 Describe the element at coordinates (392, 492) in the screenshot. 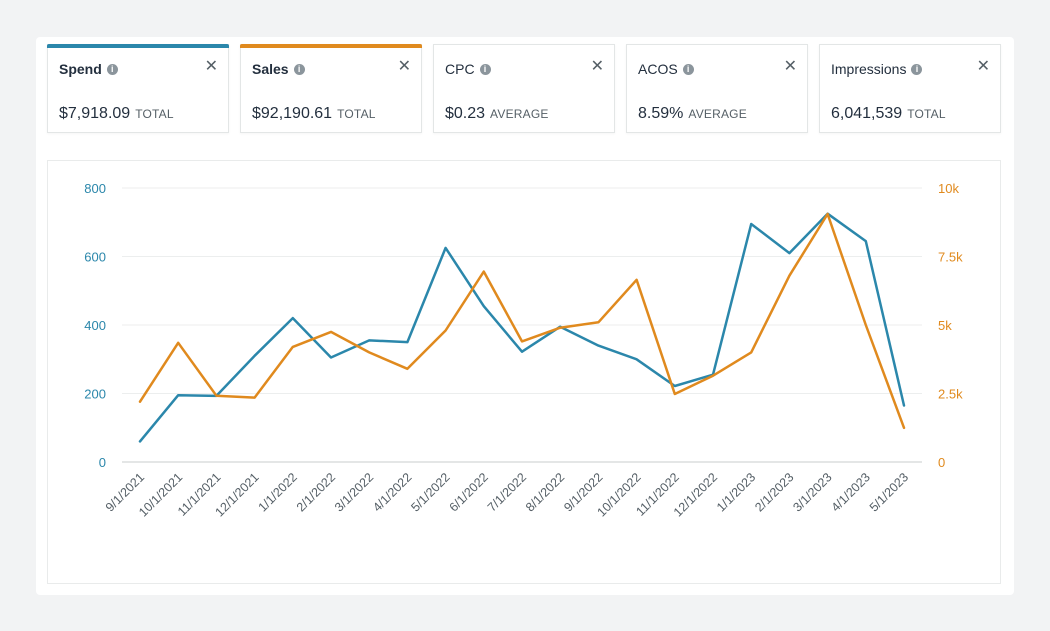

I see `x-tick-label: 4/1/2022` at that location.